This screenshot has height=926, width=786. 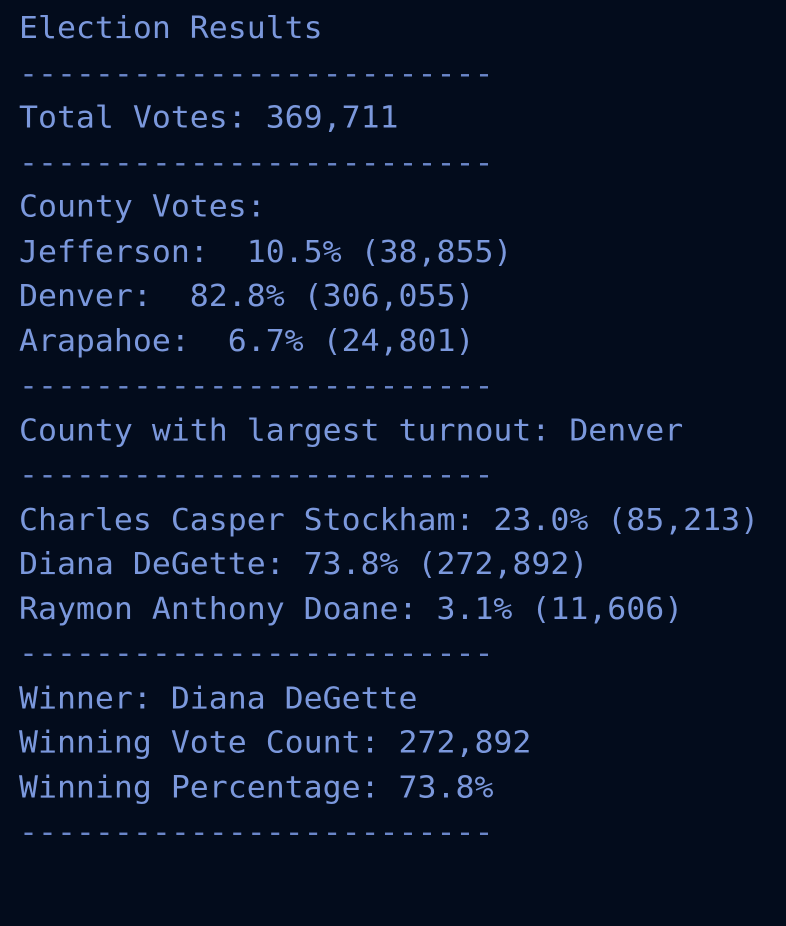 I want to click on total-votes-line: Total Votes: 369,711, so click(x=209, y=117).